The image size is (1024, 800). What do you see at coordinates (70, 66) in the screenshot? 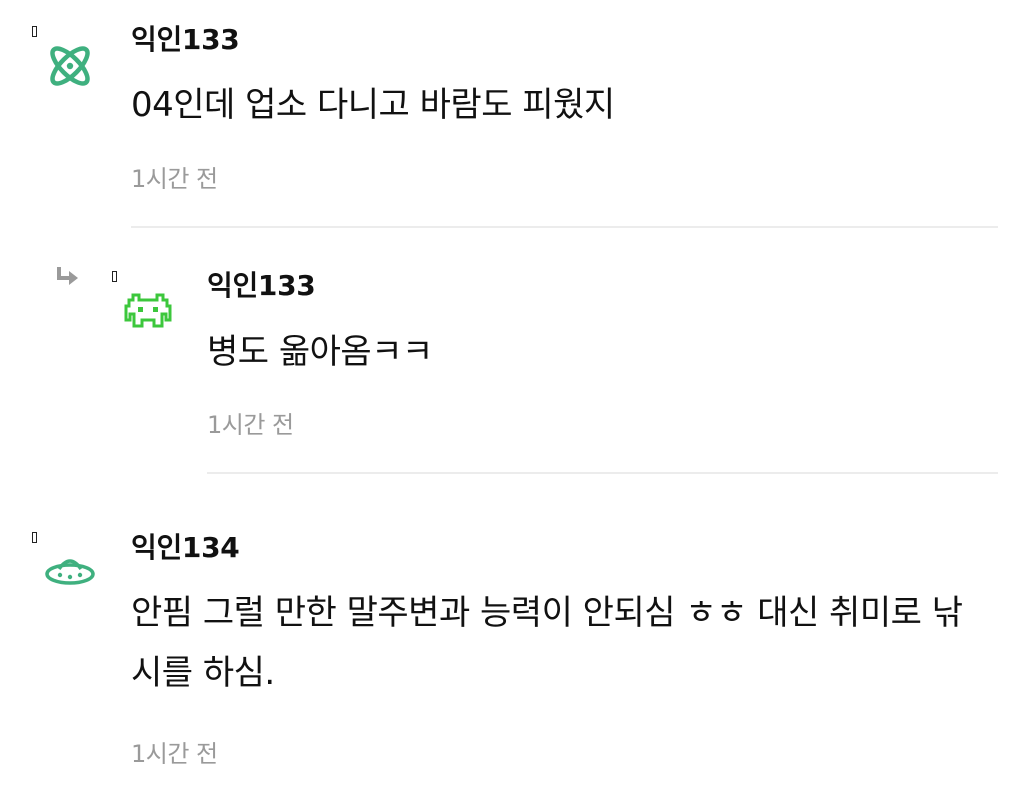
I see `atom-icon` at bounding box center [70, 66].